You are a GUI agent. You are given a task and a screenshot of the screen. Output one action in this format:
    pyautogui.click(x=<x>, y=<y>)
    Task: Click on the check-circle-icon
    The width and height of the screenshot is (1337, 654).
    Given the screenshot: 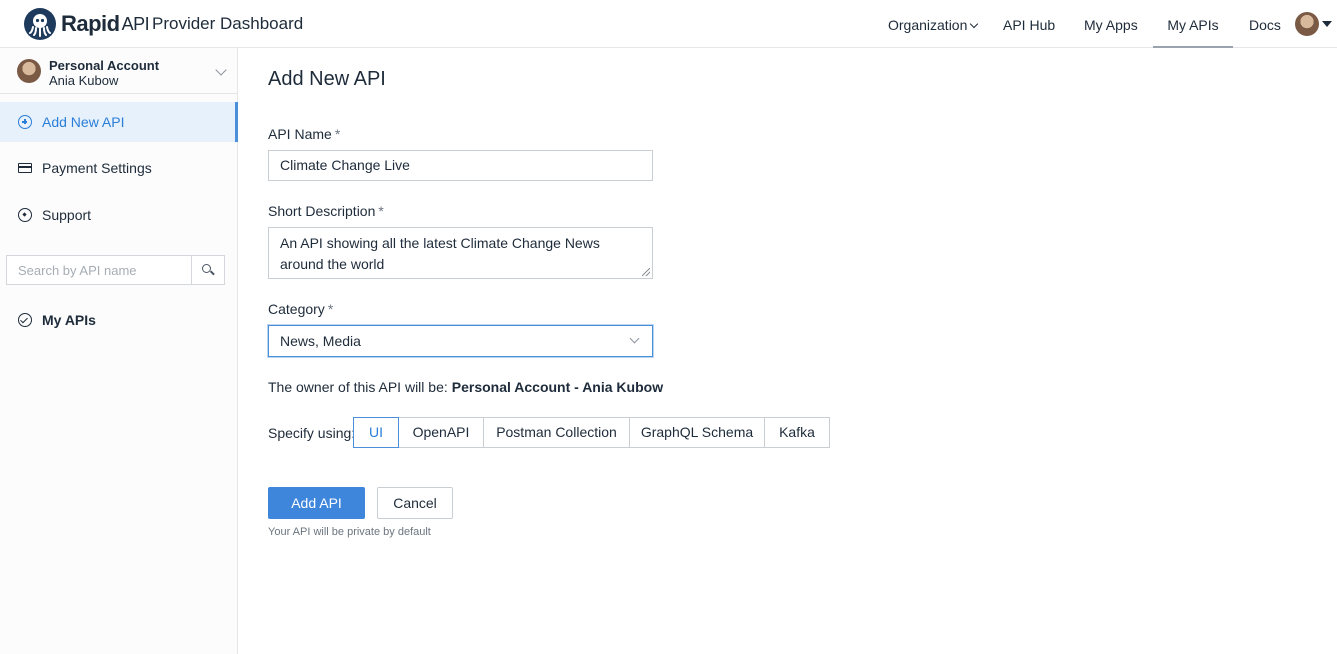 What is the action you would take?
    pyautogui.click(x=25, y=320)
    